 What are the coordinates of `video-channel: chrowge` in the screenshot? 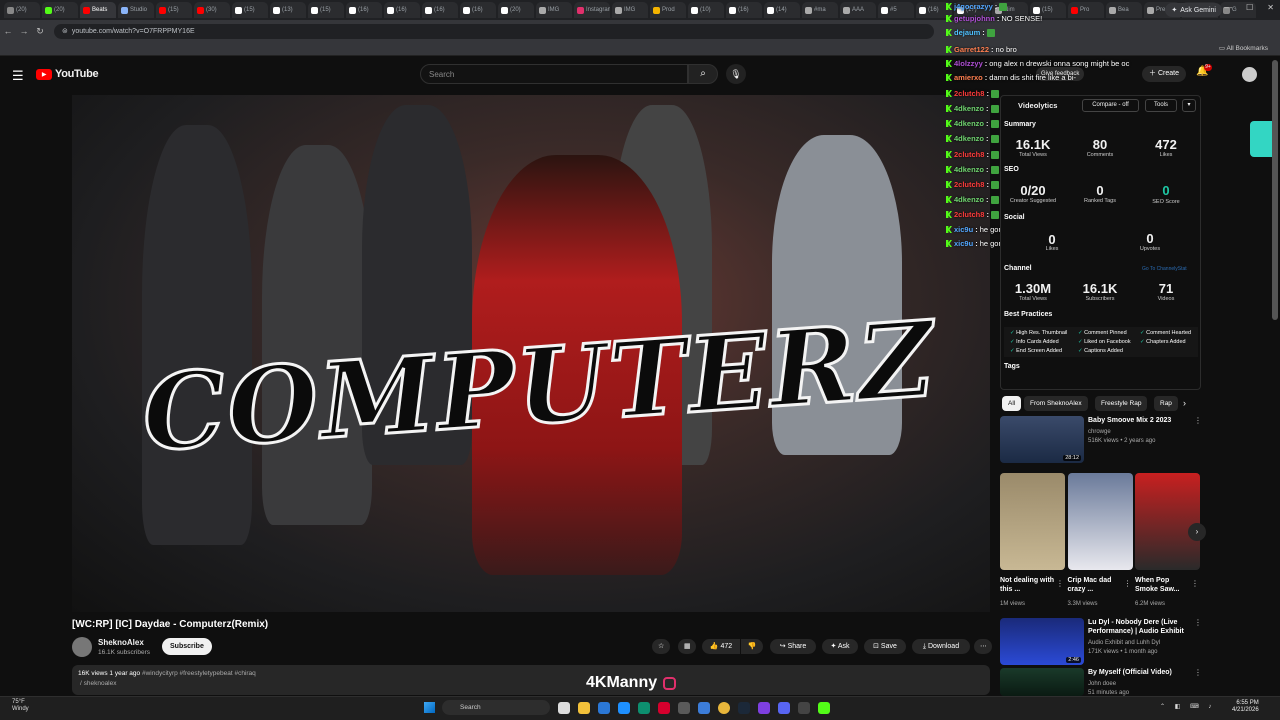 It's located at (1138, 432).